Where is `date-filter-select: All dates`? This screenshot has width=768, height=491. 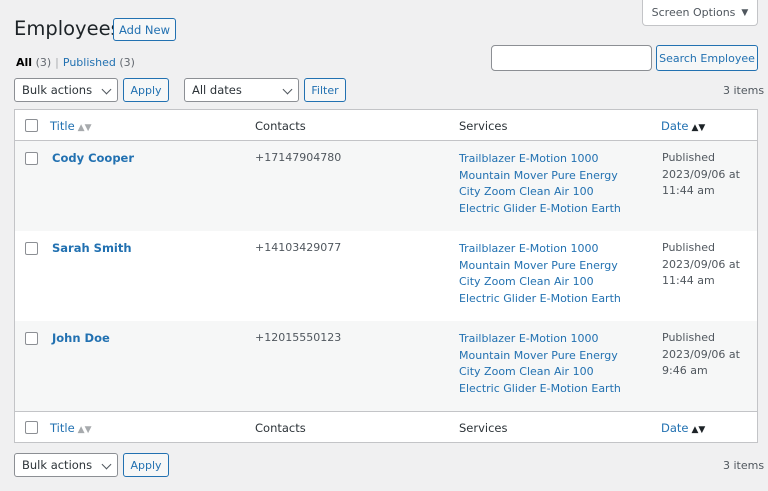 date-filter-select: All dates is located at coordinates (241, 90).